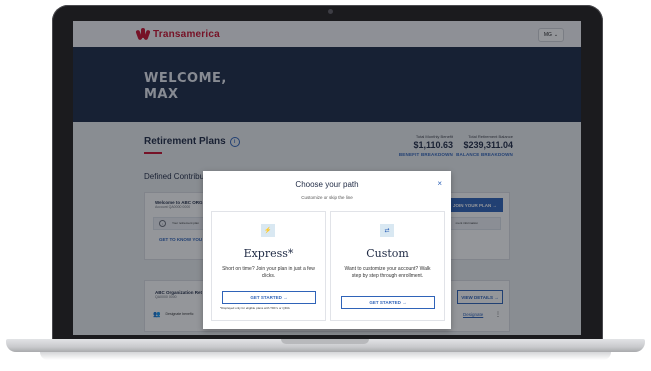 The width and height of the screenshot is (651, 371). What do you see at coordinates (269, 297) in the screenshot?
I see `express-get-started-button: GET STARTED →` at bounding box center [269, 297].